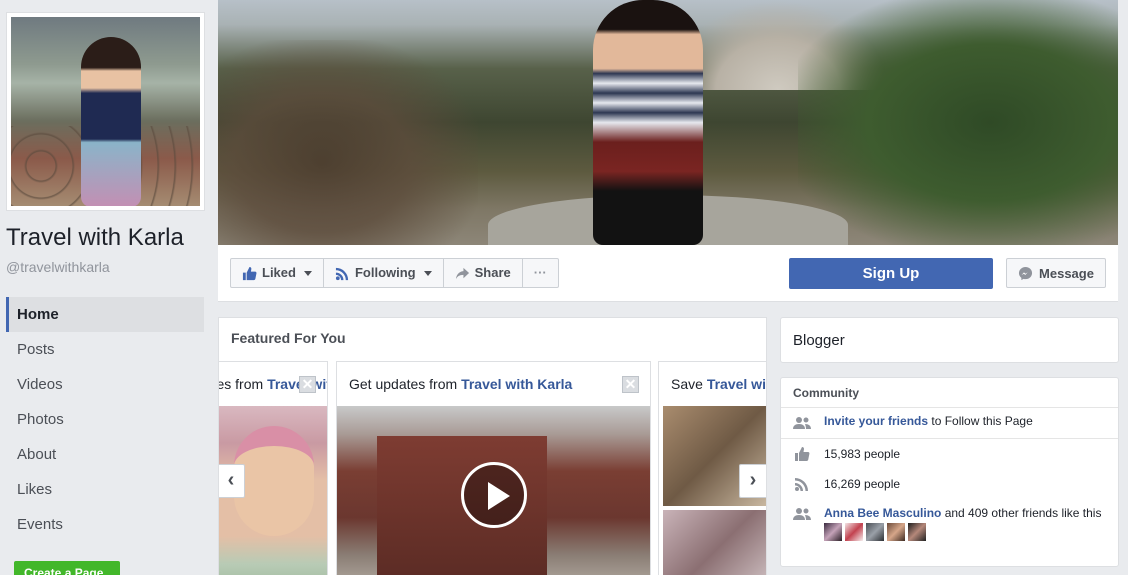  Describe the element at coordinates (348, 142) in the screenshot. I see `cover-tree-left` at that location.